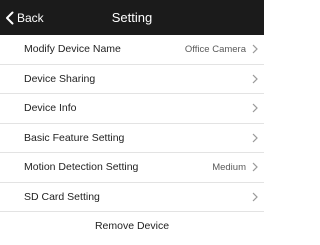 This screenshot has height=245, width=320. What do you see at coordinates (132, 138) in the screenshot?
I see `setting-row-basic-feature-setting: Basic Feature Setting` at bounding box center [132, 138].